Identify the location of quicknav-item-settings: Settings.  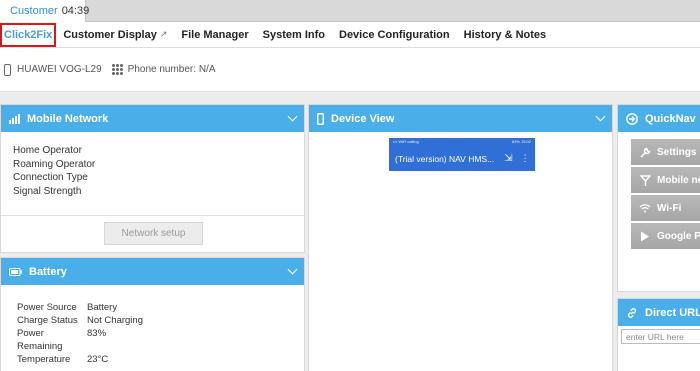
(665, 152).